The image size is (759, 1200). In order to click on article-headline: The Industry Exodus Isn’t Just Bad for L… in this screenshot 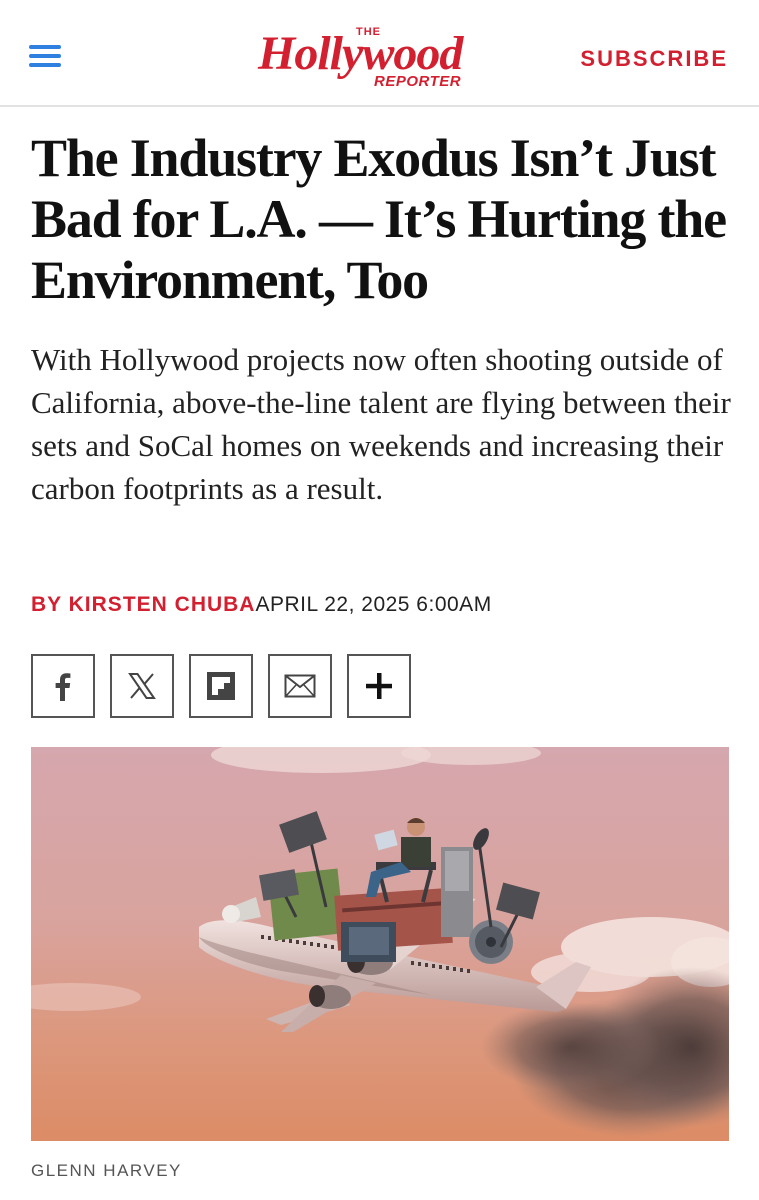, I will do `click(379, 219)`.